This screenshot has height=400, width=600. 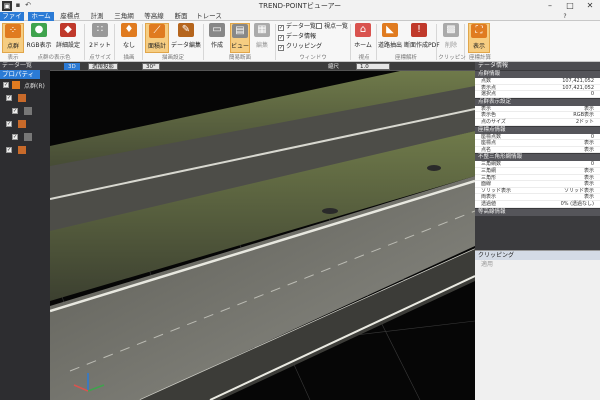 I want to click on panel-header: データ一覧, so click(x=25, y=66).